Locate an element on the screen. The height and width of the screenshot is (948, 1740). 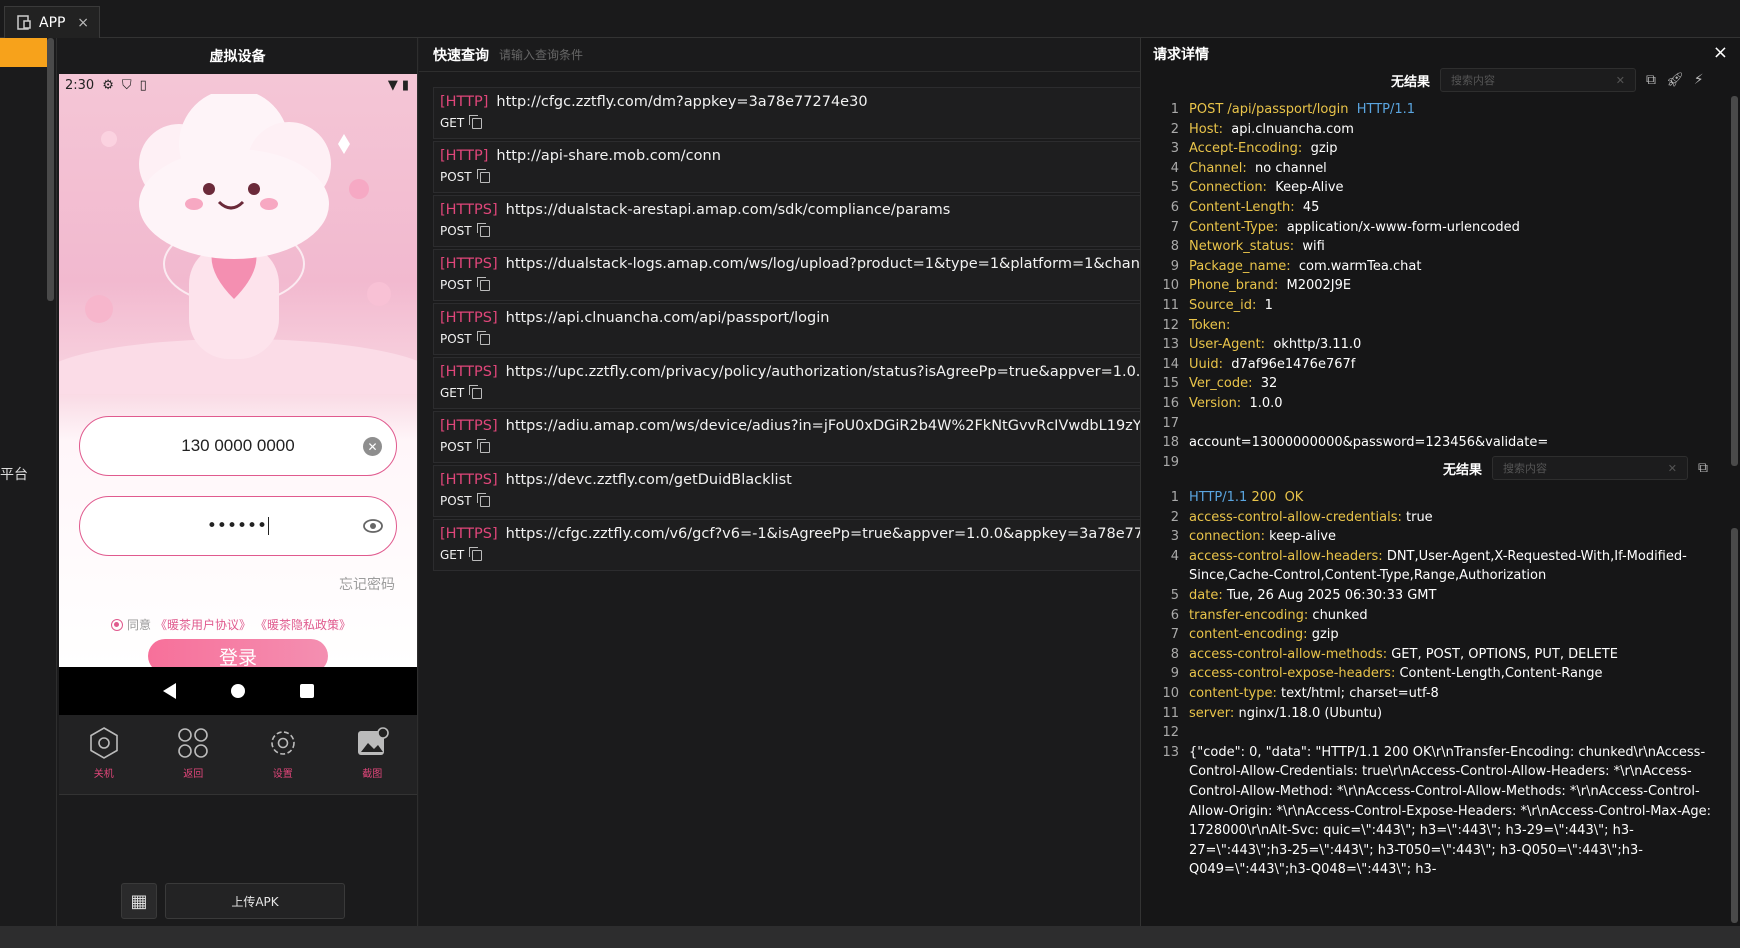
request-scrollbar is located at coordinates (1734, 281).